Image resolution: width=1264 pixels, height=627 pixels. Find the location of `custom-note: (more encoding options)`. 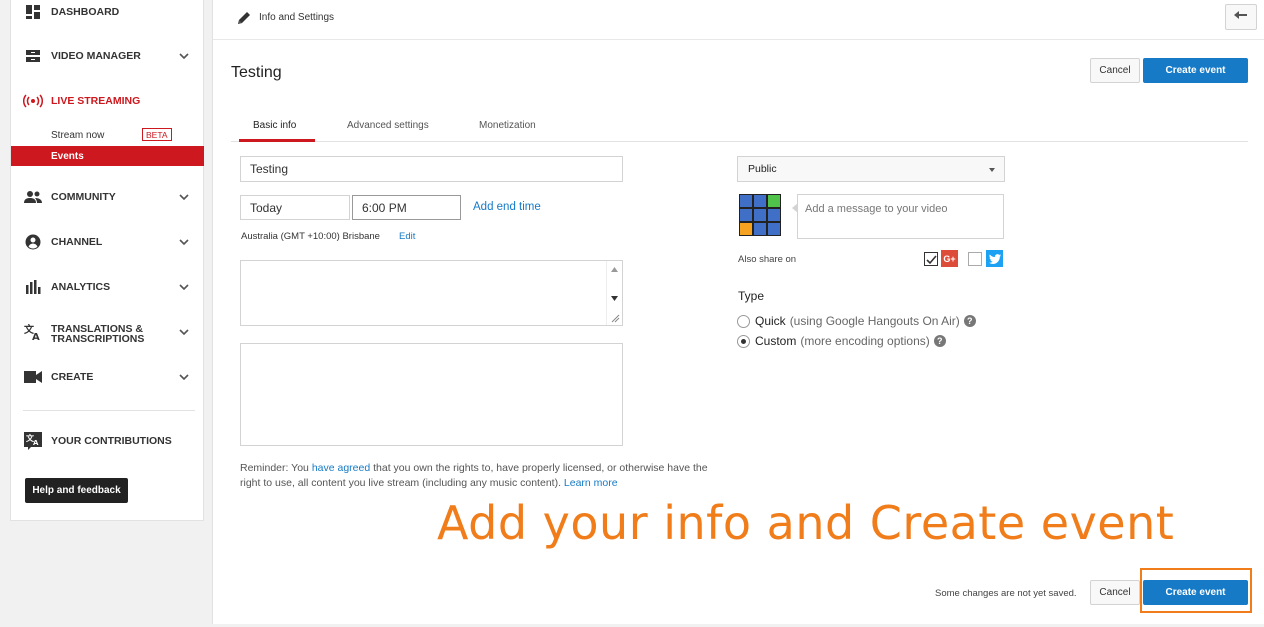

custom-note: (more encoding options) is located at coordinates (865, 341).